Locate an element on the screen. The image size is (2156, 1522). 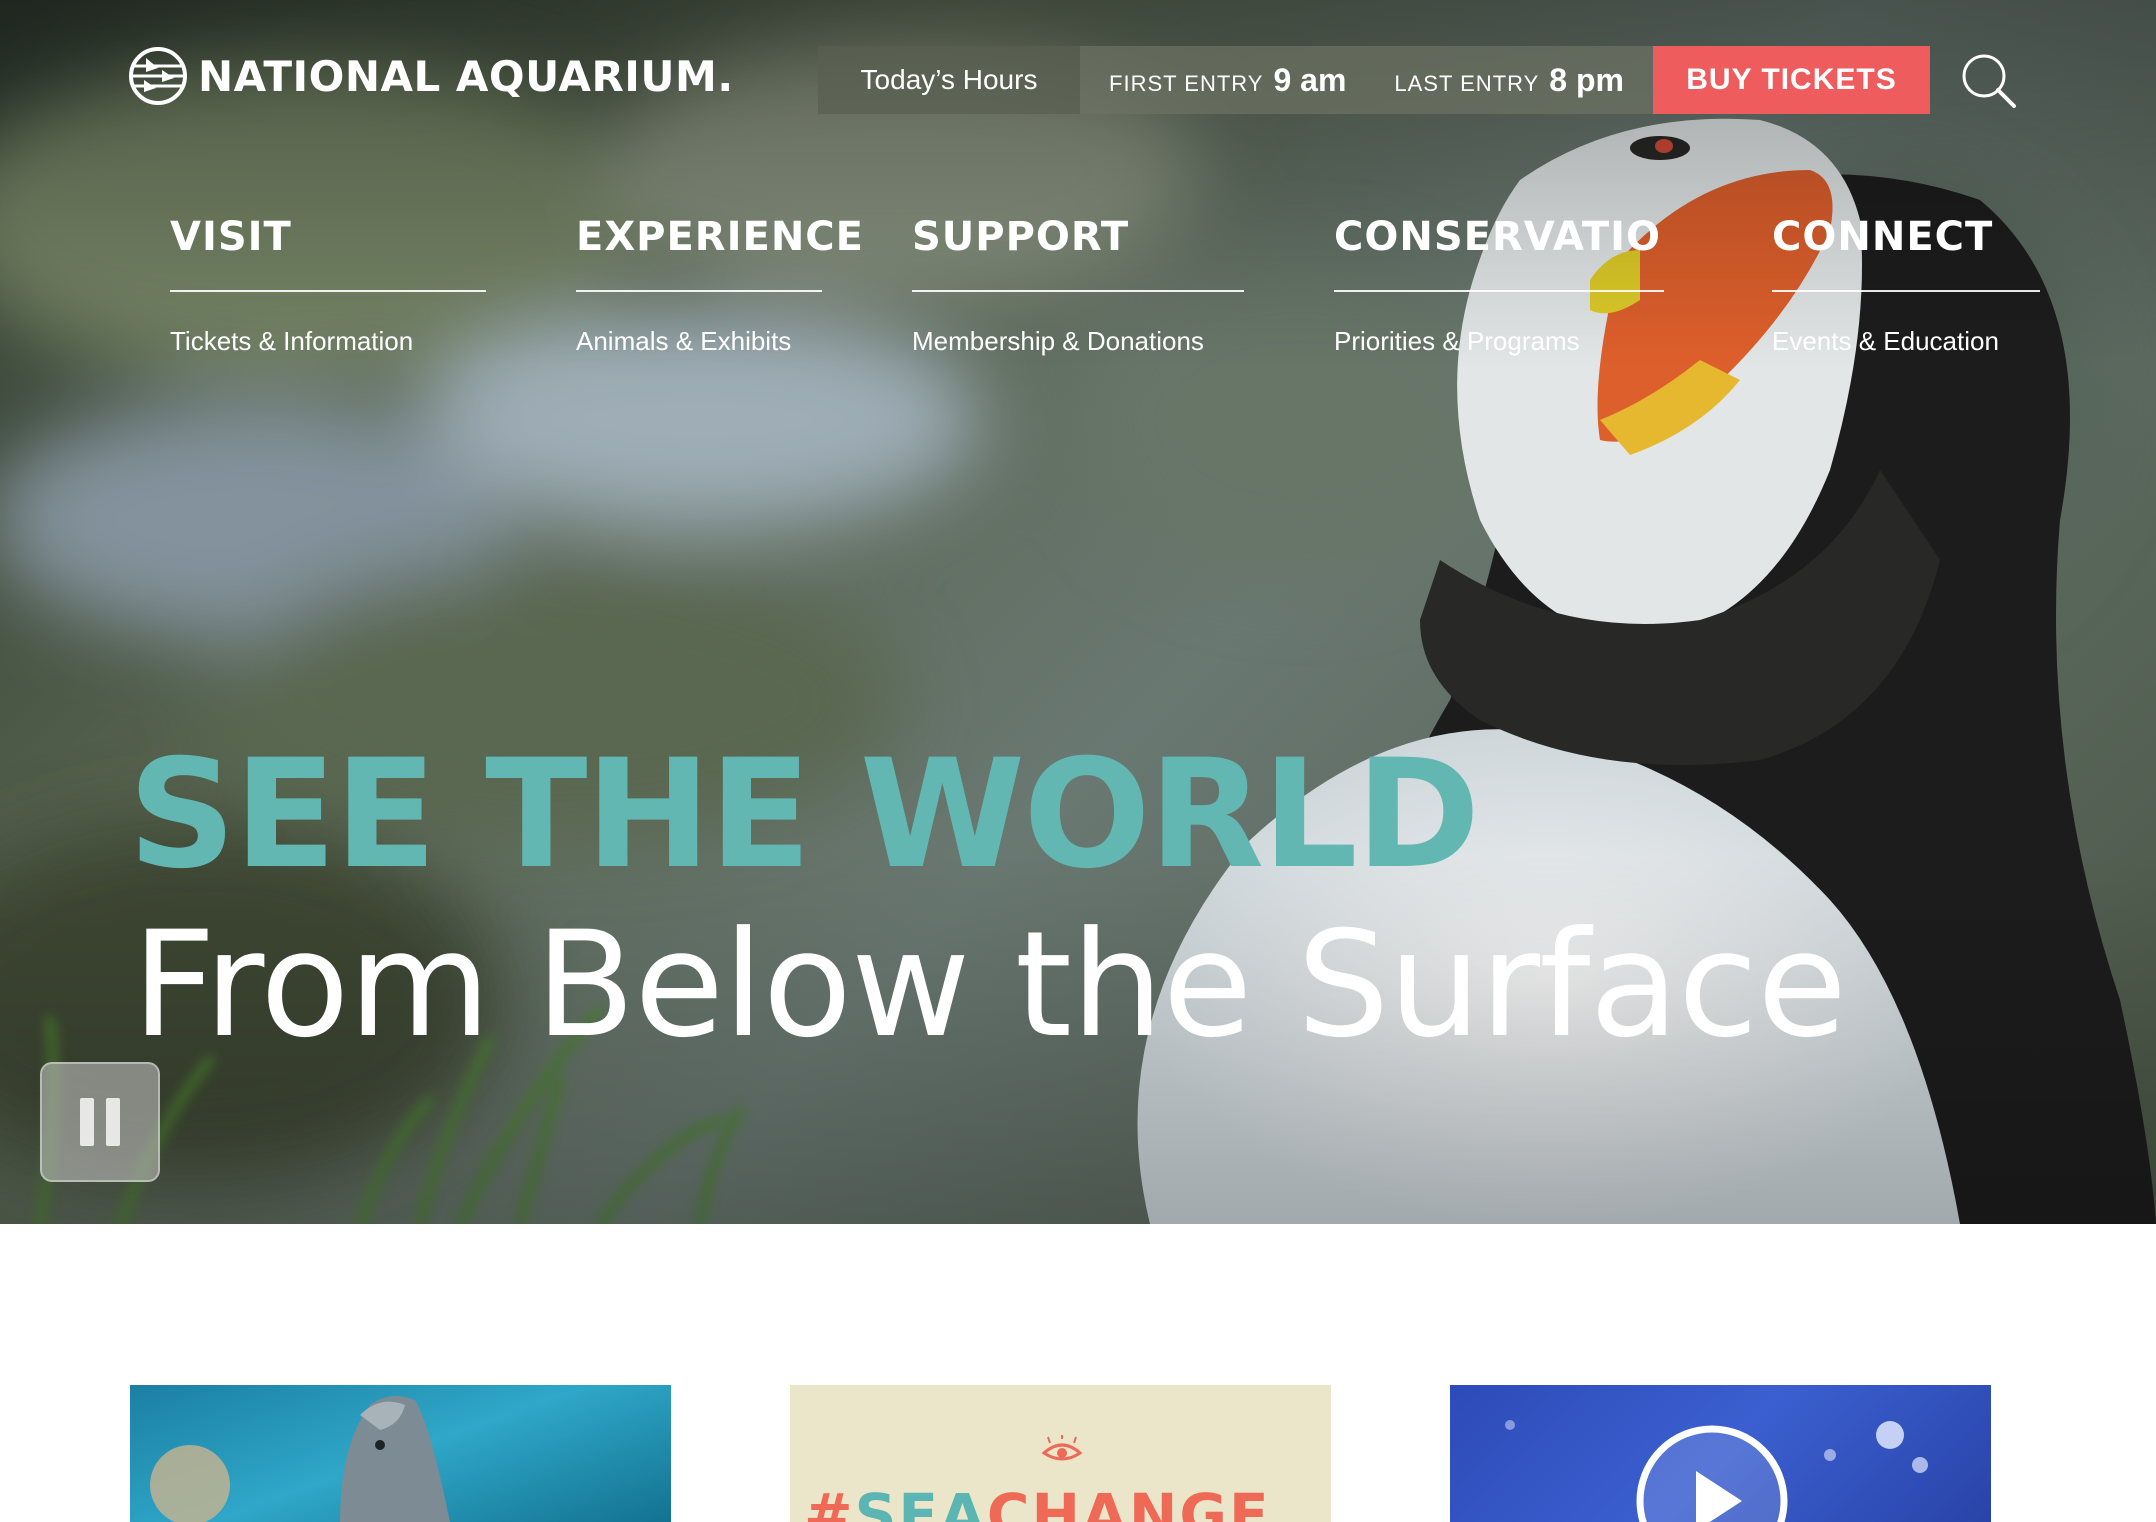
brand-name: NATIONAL AQUARIUM. is located at coordinates (466, 76).